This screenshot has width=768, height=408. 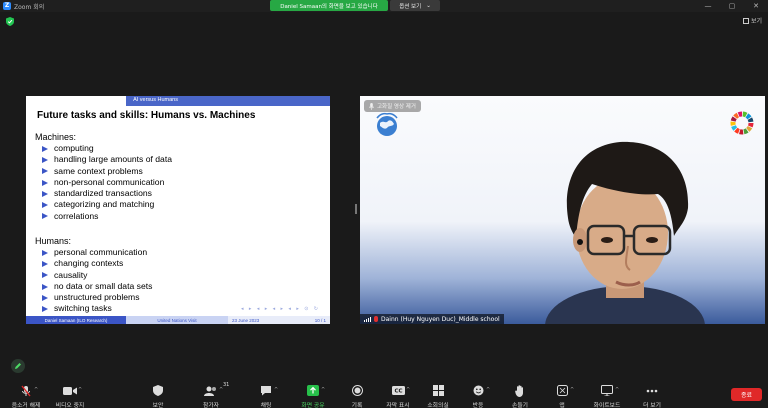 I want to click on participants-icon: 31, so click(x=216, y=389).